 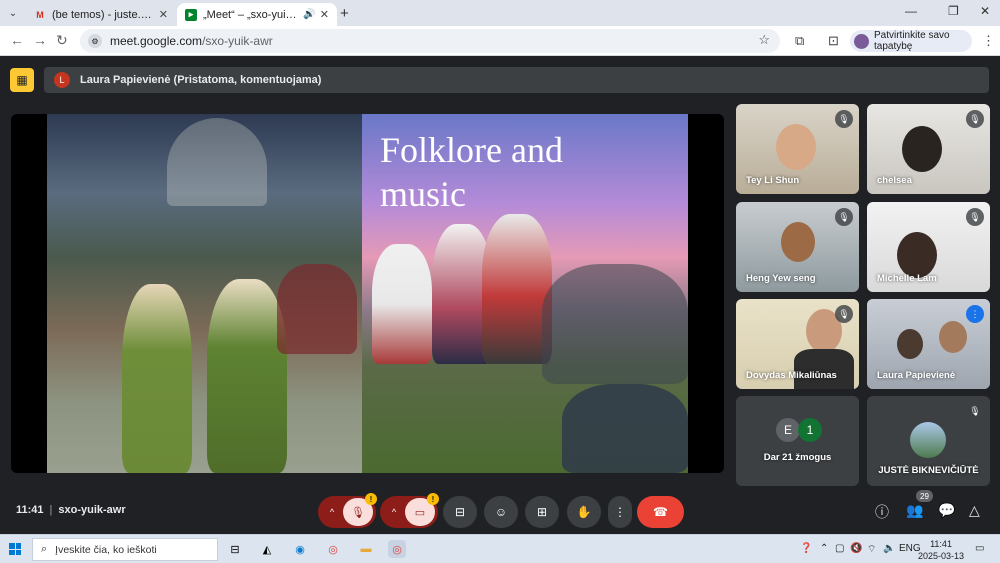 I want to click on chrome-active-icon: ◎, so click(x=397, y=549).